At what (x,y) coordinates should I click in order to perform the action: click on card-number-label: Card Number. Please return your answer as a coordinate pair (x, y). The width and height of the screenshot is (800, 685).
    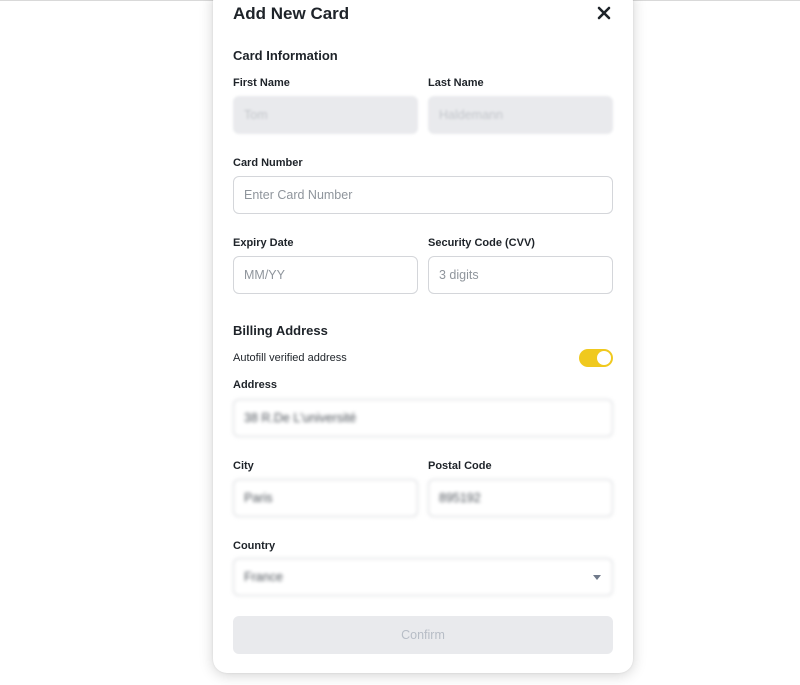
    Looking at the image, I should click on (268, 163).